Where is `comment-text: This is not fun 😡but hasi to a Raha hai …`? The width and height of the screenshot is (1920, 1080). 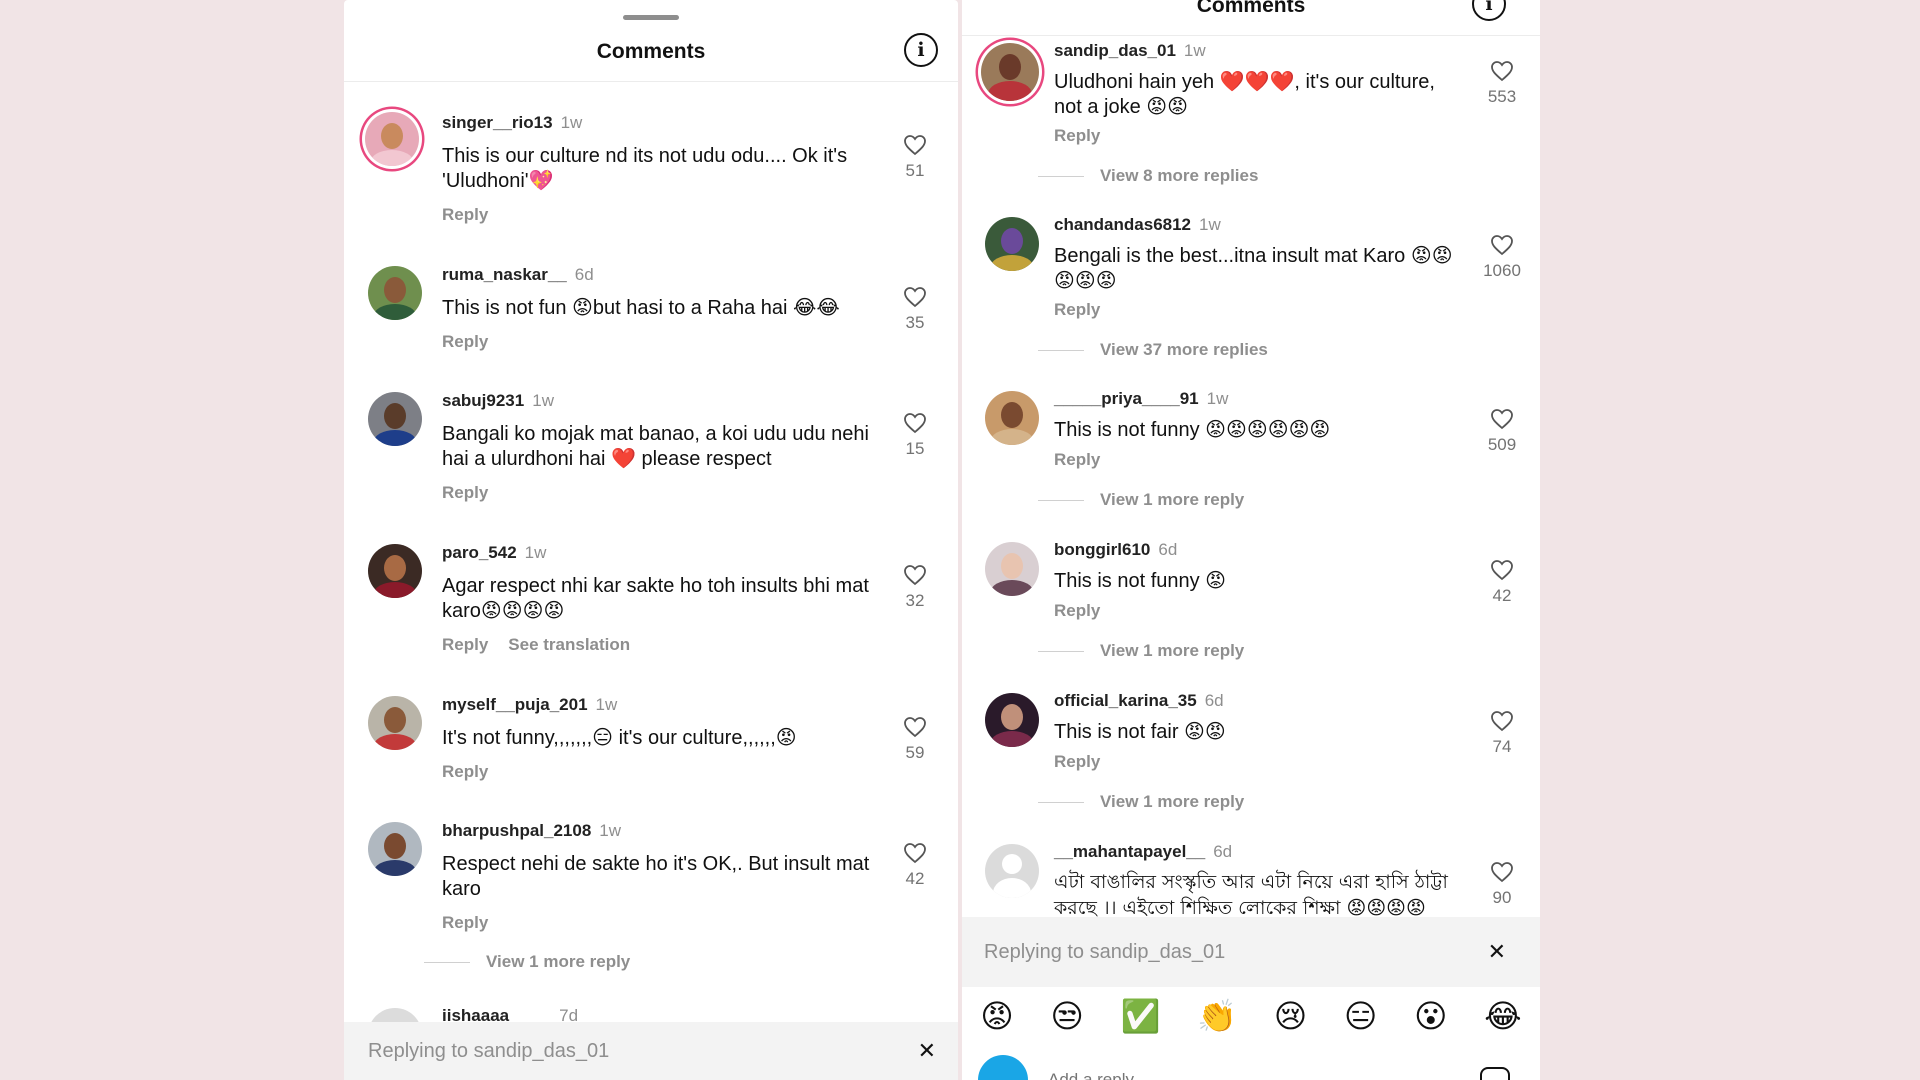 comment-text: This is not fun 😡but hasi to a Raha hai … is located at coordinates (641, 308).